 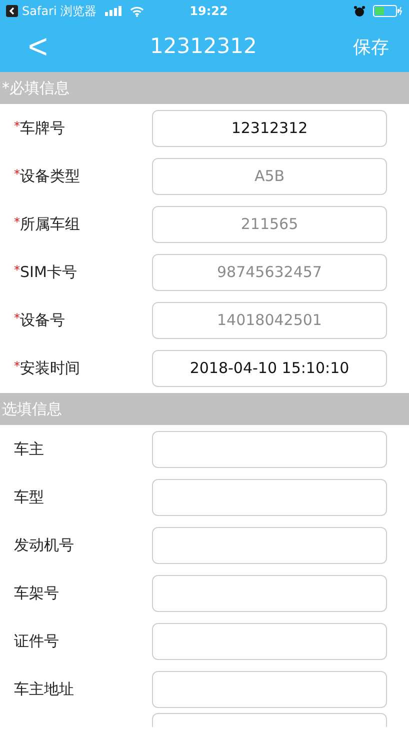 I want to click on section-header: 选填信息, so click(x=204, y=409).